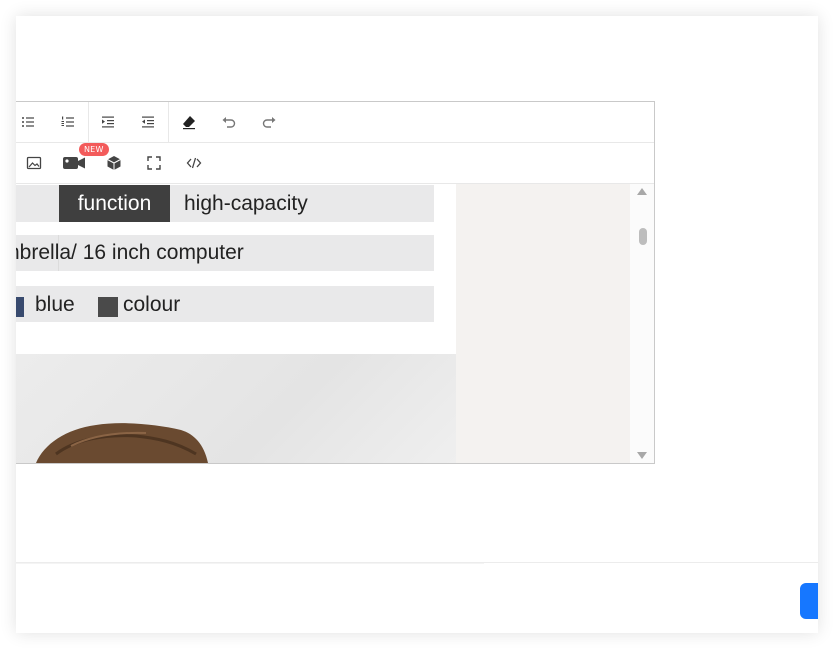 The width and height of the screenshot is (834, 649). What do you see at coordinates (58, 253) in the screenshot?
I see `cell-divider` at bounding box center [58, 253].